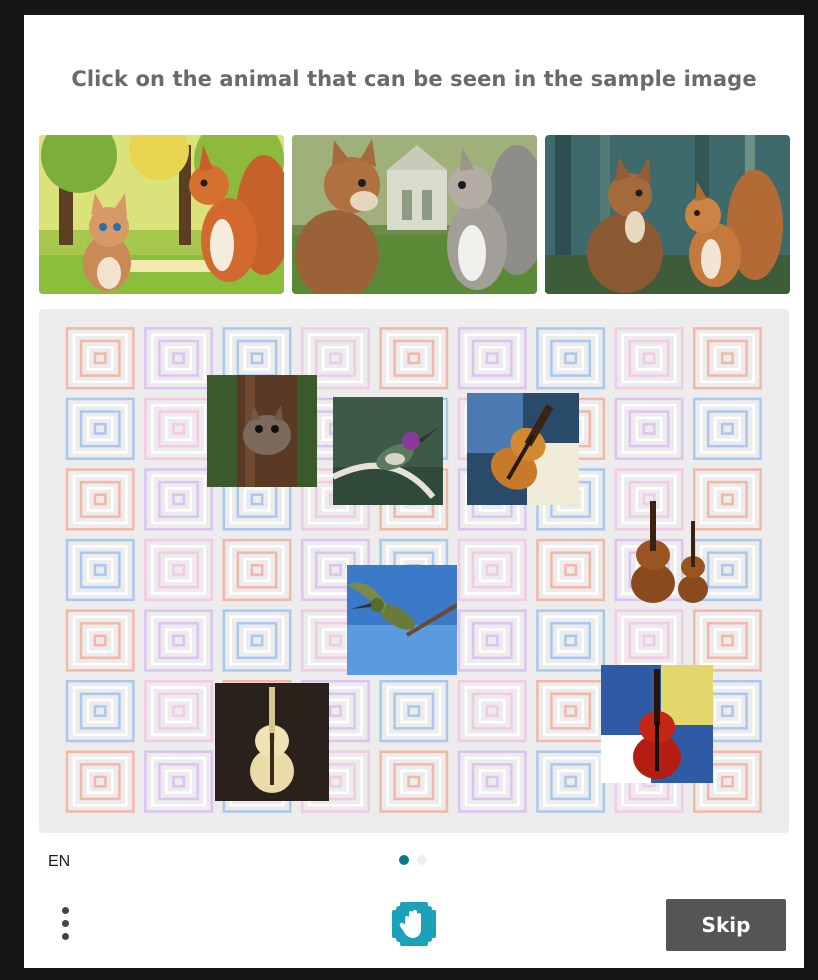 Image resolution: width=818 pixels, height=980 pixels. What do you see at coordinates (669, 554) in the screenshot?
I see `grid-item-two-violins` at bounding box center [669, 554].